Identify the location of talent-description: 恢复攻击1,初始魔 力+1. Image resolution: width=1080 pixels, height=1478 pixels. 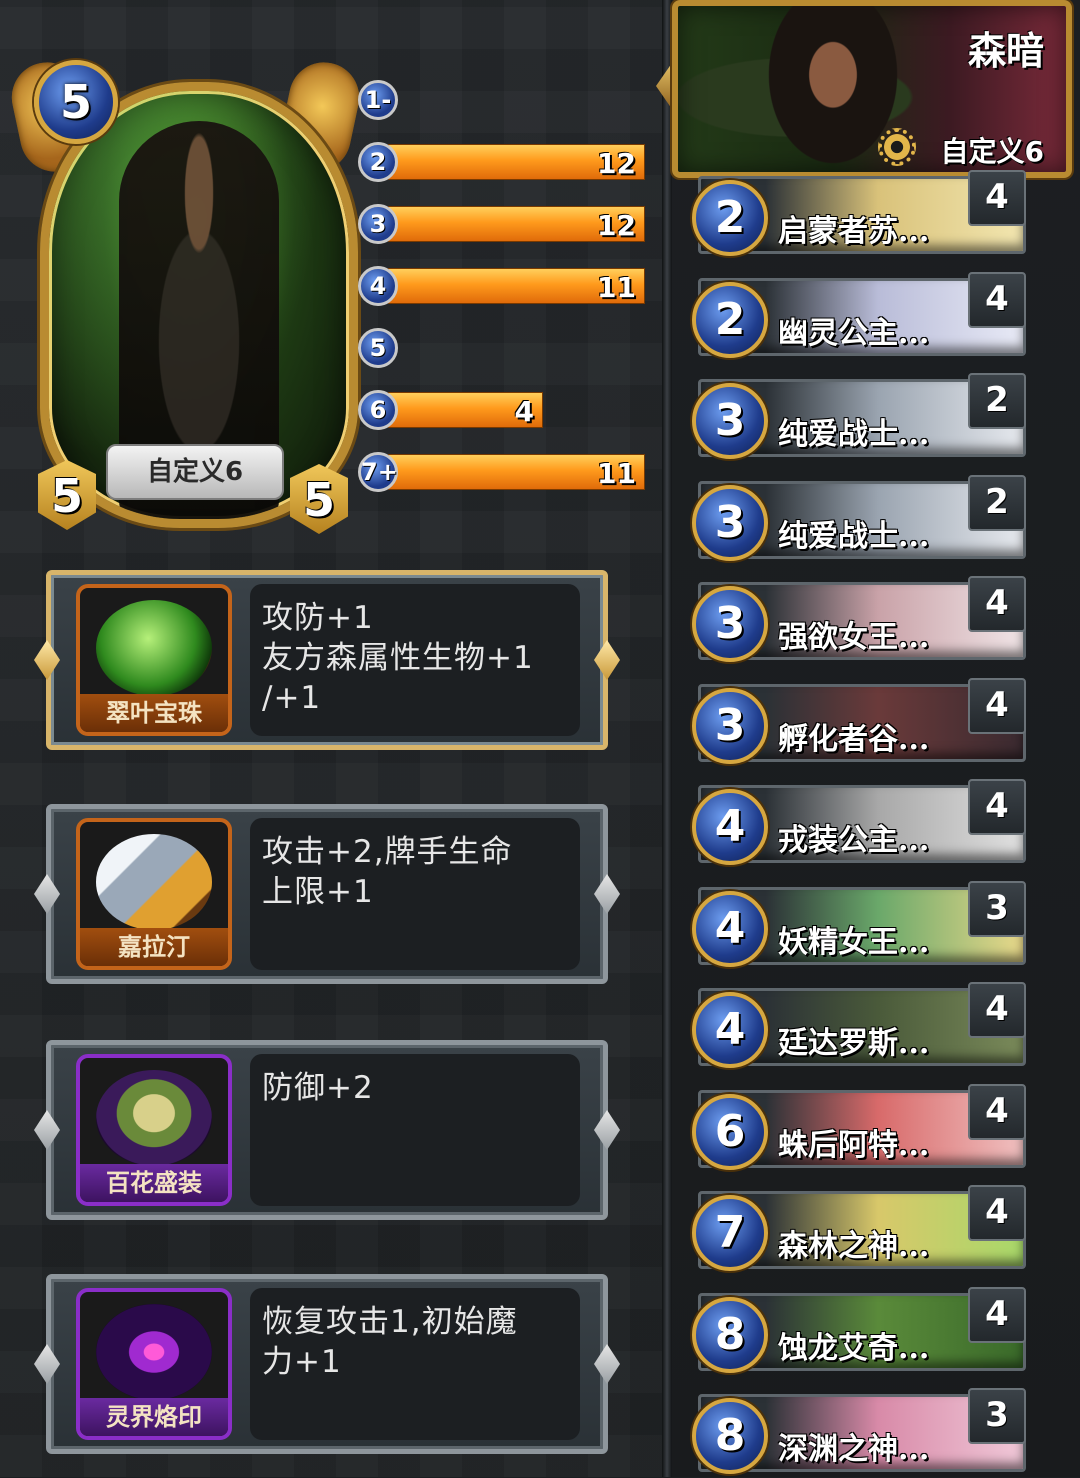
(415, 1364).